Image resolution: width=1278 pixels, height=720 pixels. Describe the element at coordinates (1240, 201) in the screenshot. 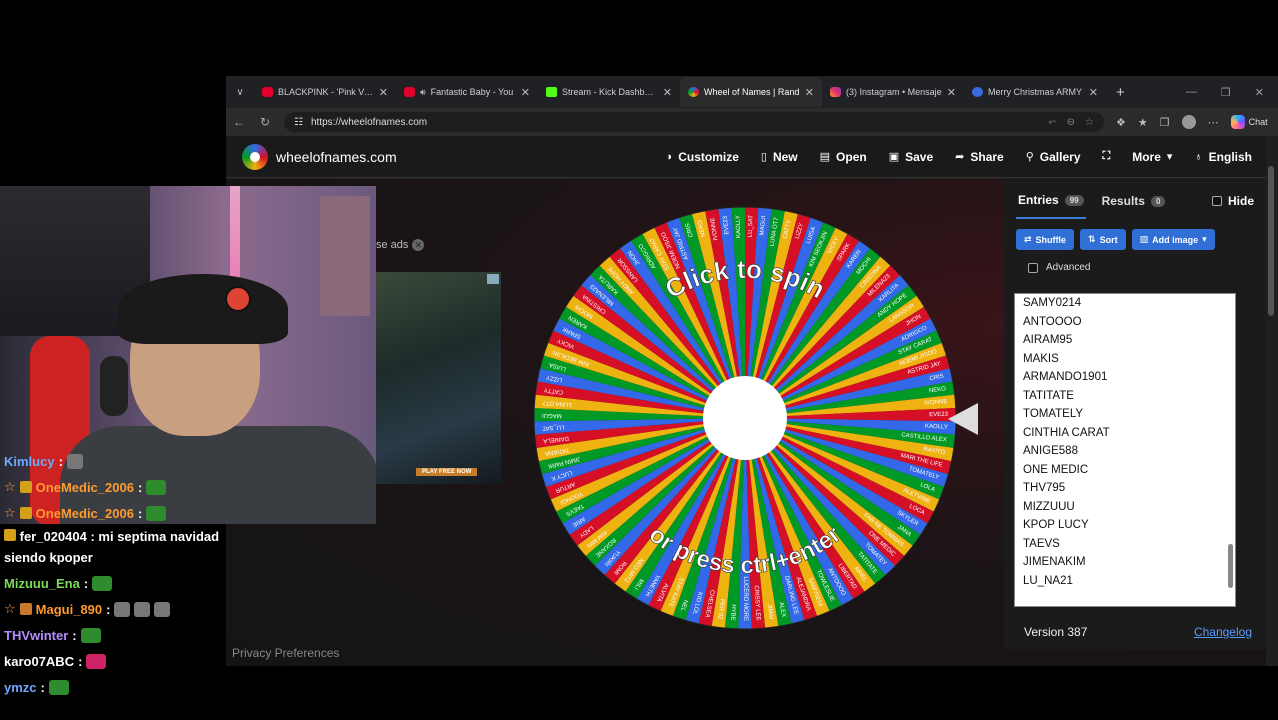

I see `hide-label: Hide` at that location.